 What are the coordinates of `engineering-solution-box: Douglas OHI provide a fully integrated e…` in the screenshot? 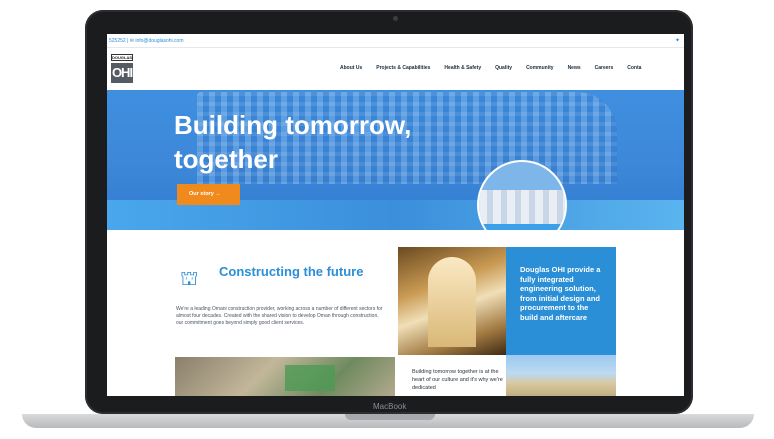 It's located at (561, 301).